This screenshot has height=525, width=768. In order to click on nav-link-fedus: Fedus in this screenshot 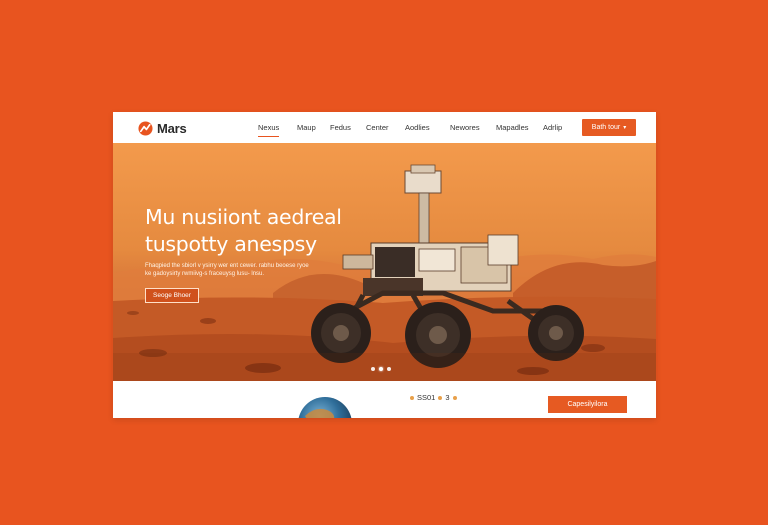, I will do `click(340, 127)`.